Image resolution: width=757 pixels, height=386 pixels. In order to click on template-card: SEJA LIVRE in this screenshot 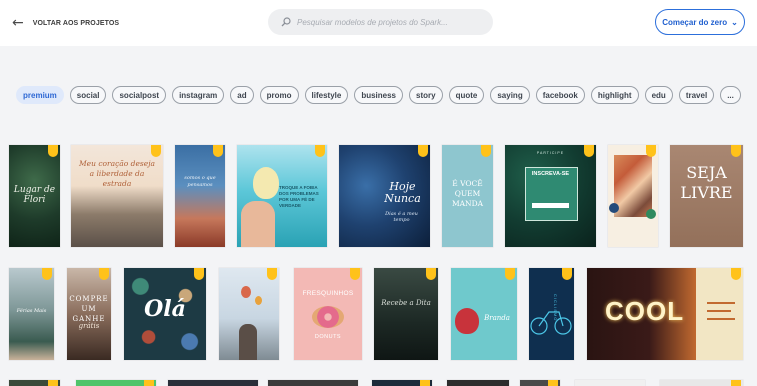, I will do `click(706, 196)`.